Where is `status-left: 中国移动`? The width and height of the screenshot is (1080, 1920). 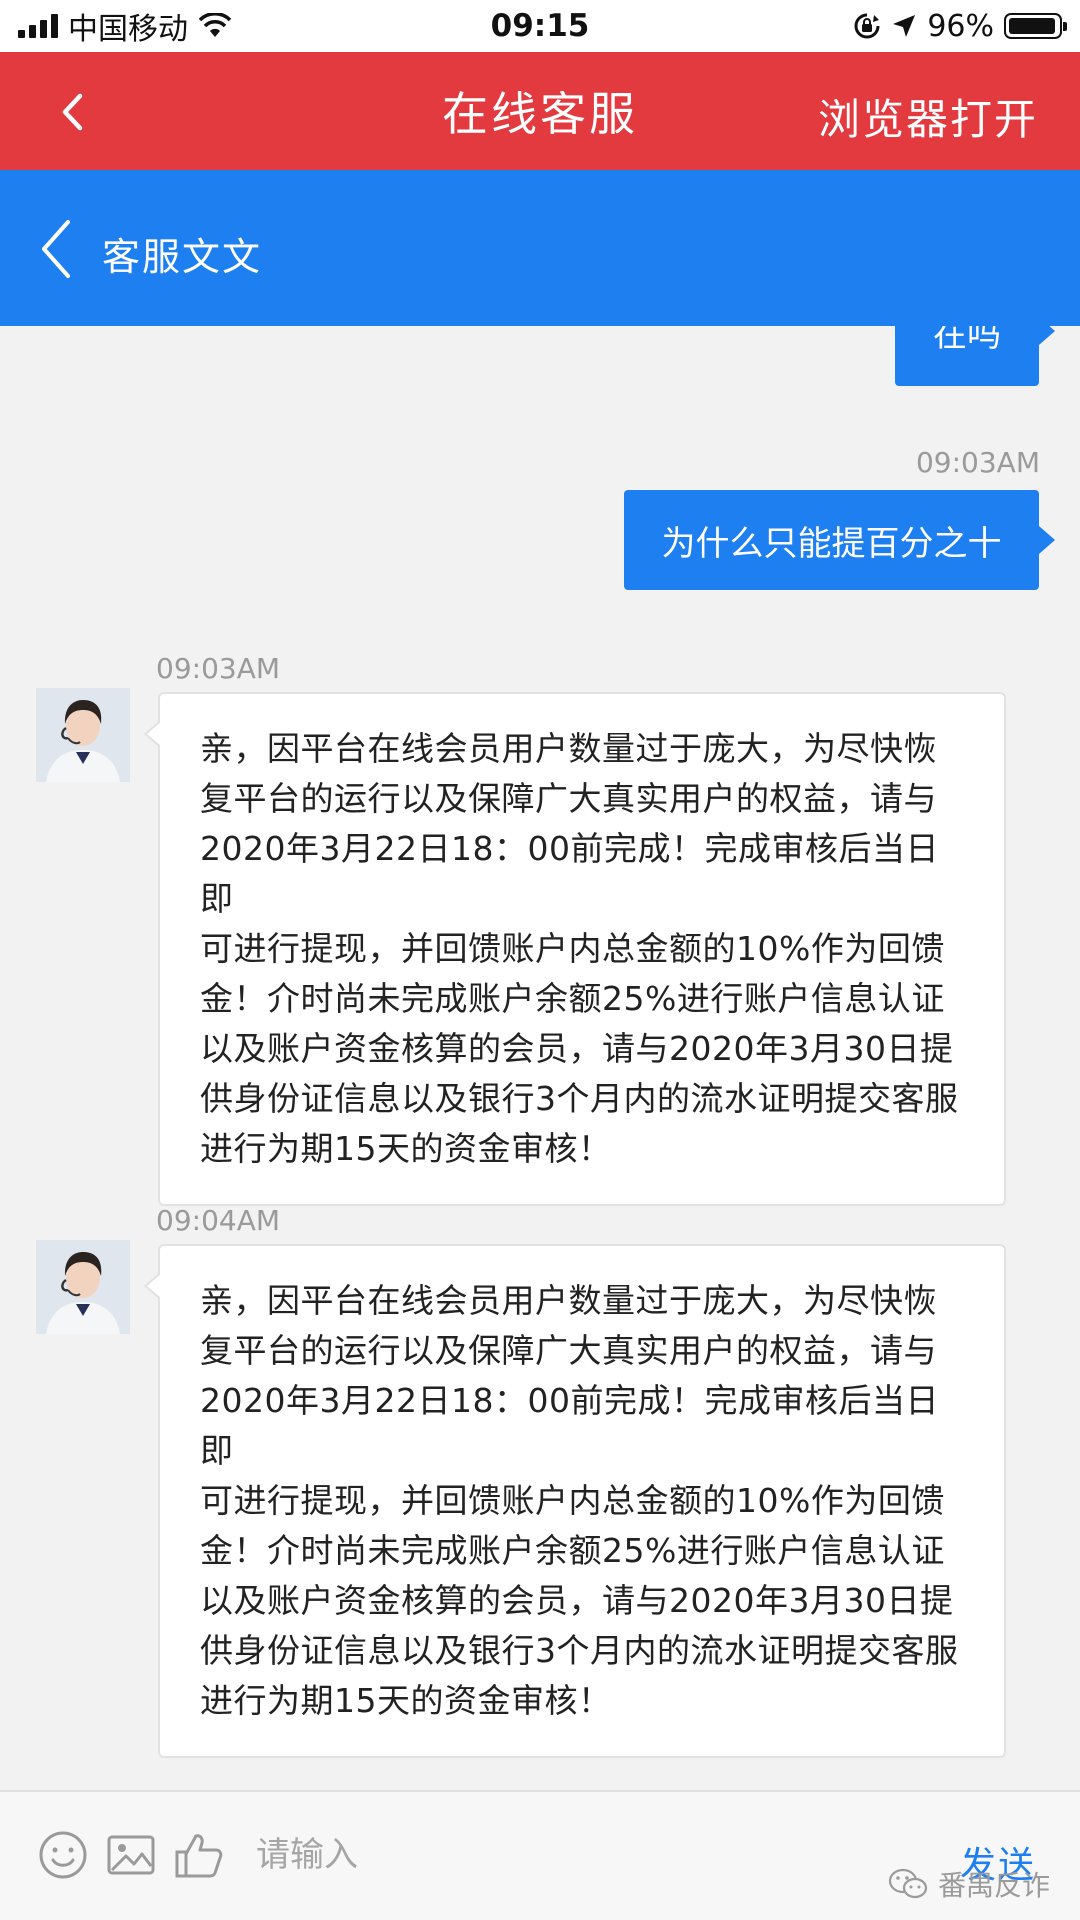 status-left: 中国移动 is located at coordinates (125, 26).